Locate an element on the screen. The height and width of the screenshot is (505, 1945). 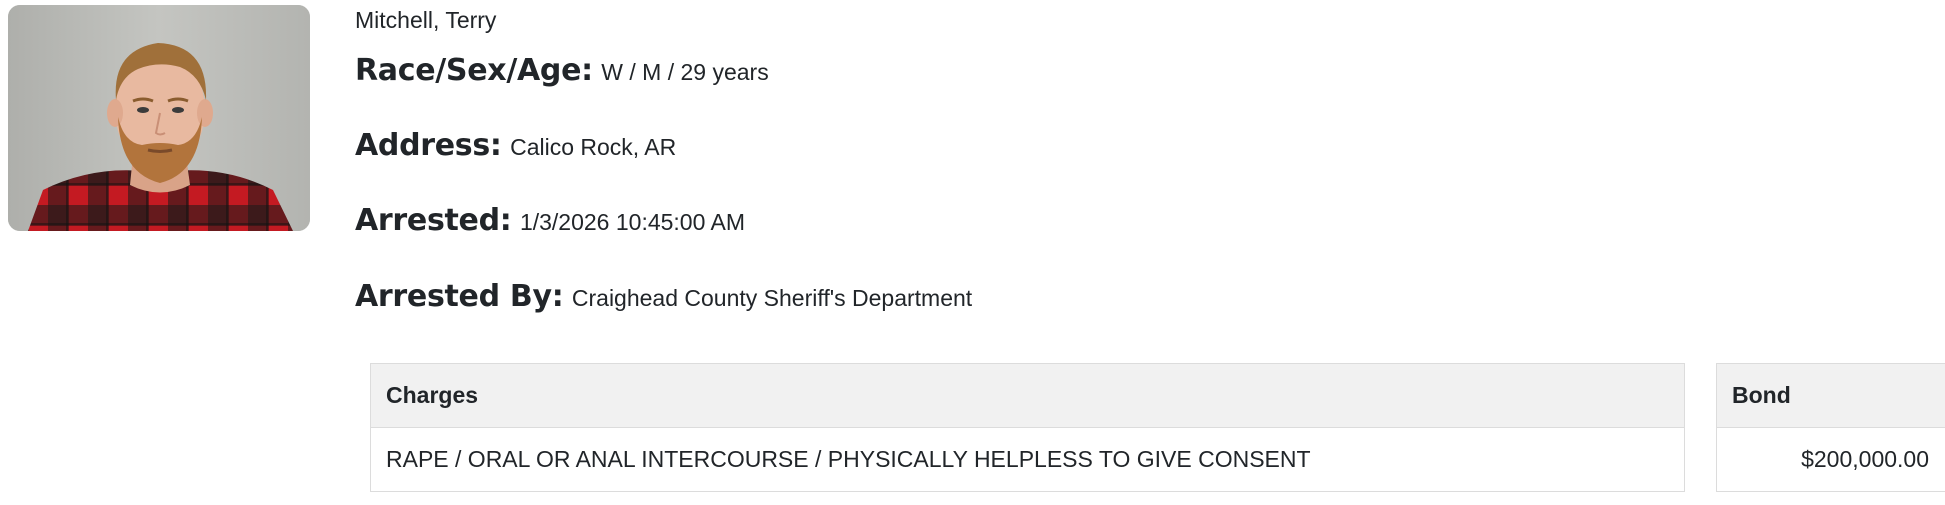
charges-header-row: Charges is located at coordinates (1027, 395).